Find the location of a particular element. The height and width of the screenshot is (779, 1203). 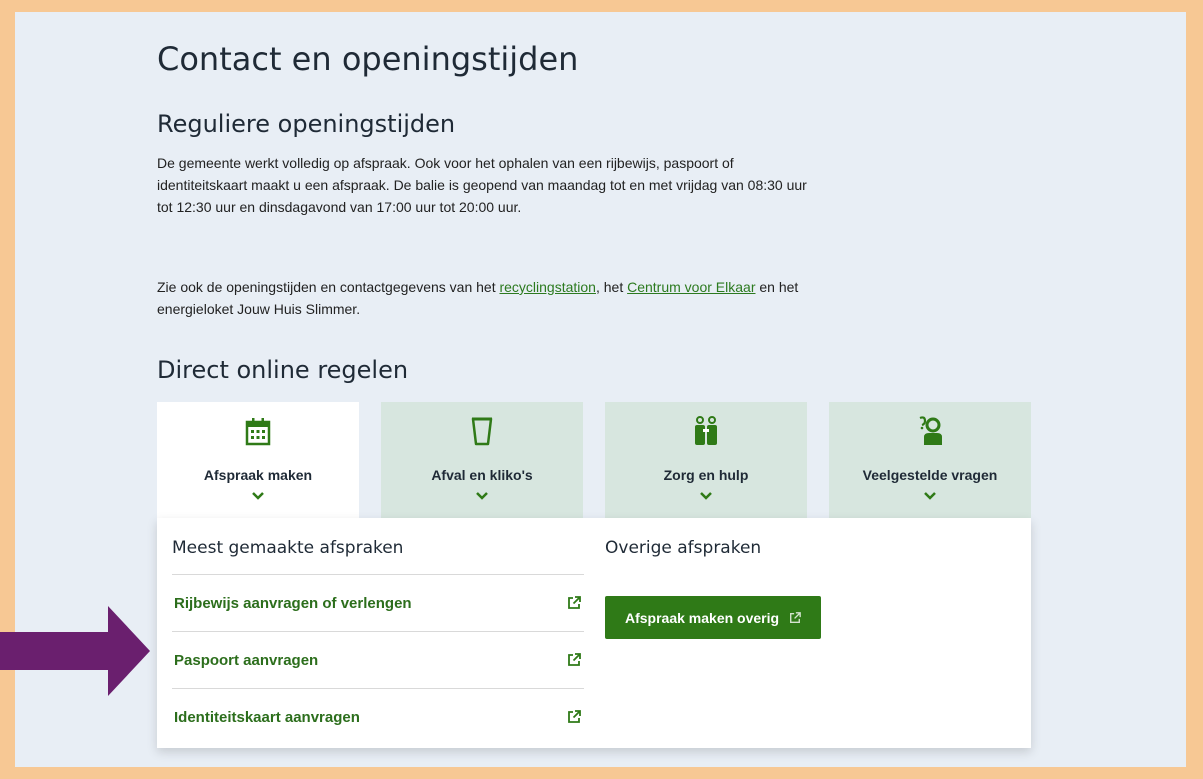

list-item-label: Rijbewijs aanvragen of verlengen is located at coordinates (293, 603).